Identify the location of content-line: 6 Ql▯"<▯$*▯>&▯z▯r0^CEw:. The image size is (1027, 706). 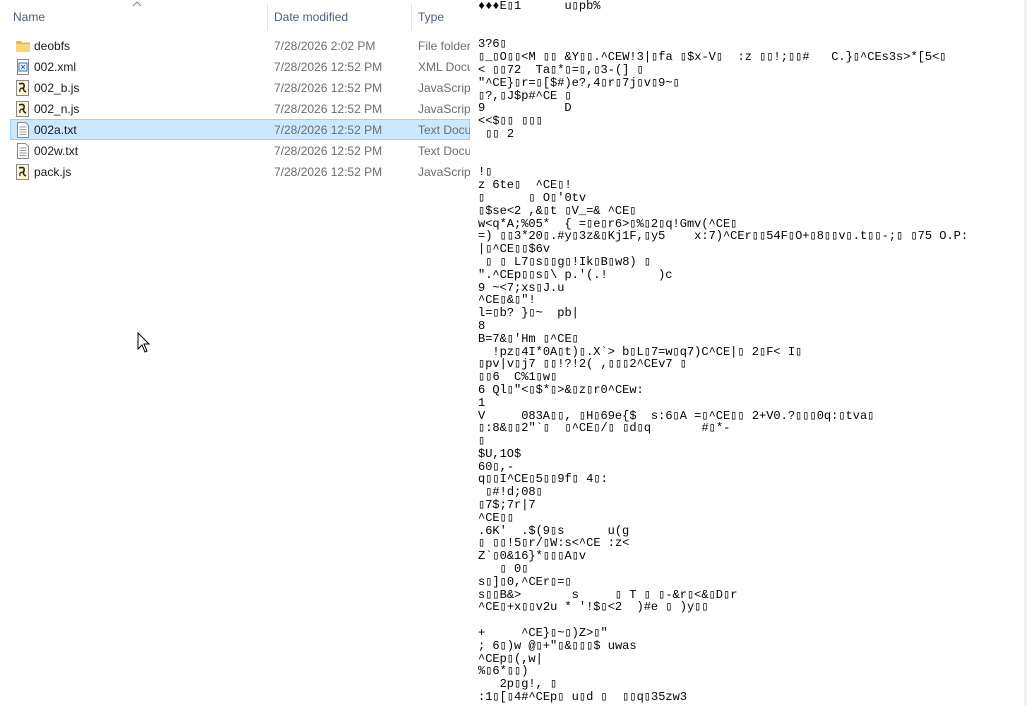
(561, 389).